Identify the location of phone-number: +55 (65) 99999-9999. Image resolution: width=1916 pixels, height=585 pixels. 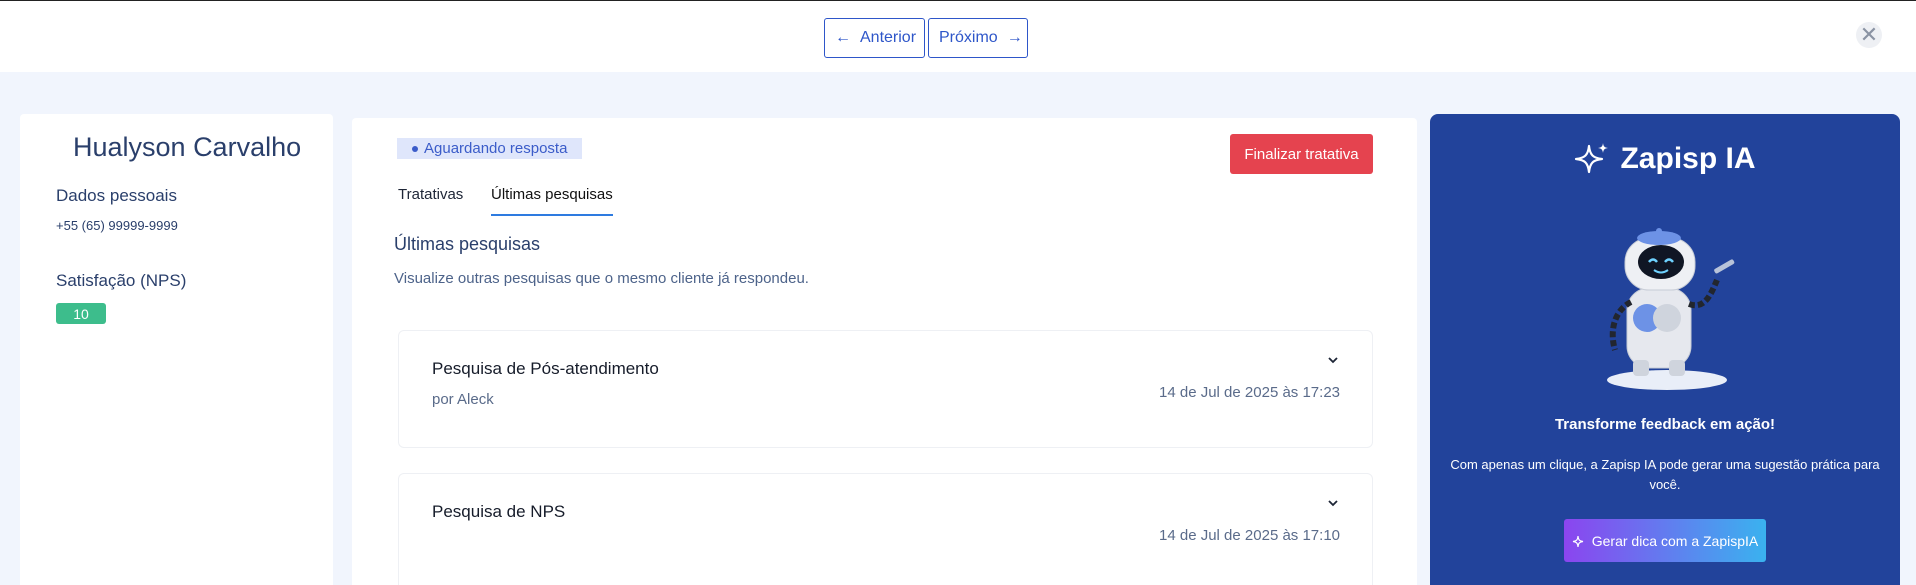
(117, 225).